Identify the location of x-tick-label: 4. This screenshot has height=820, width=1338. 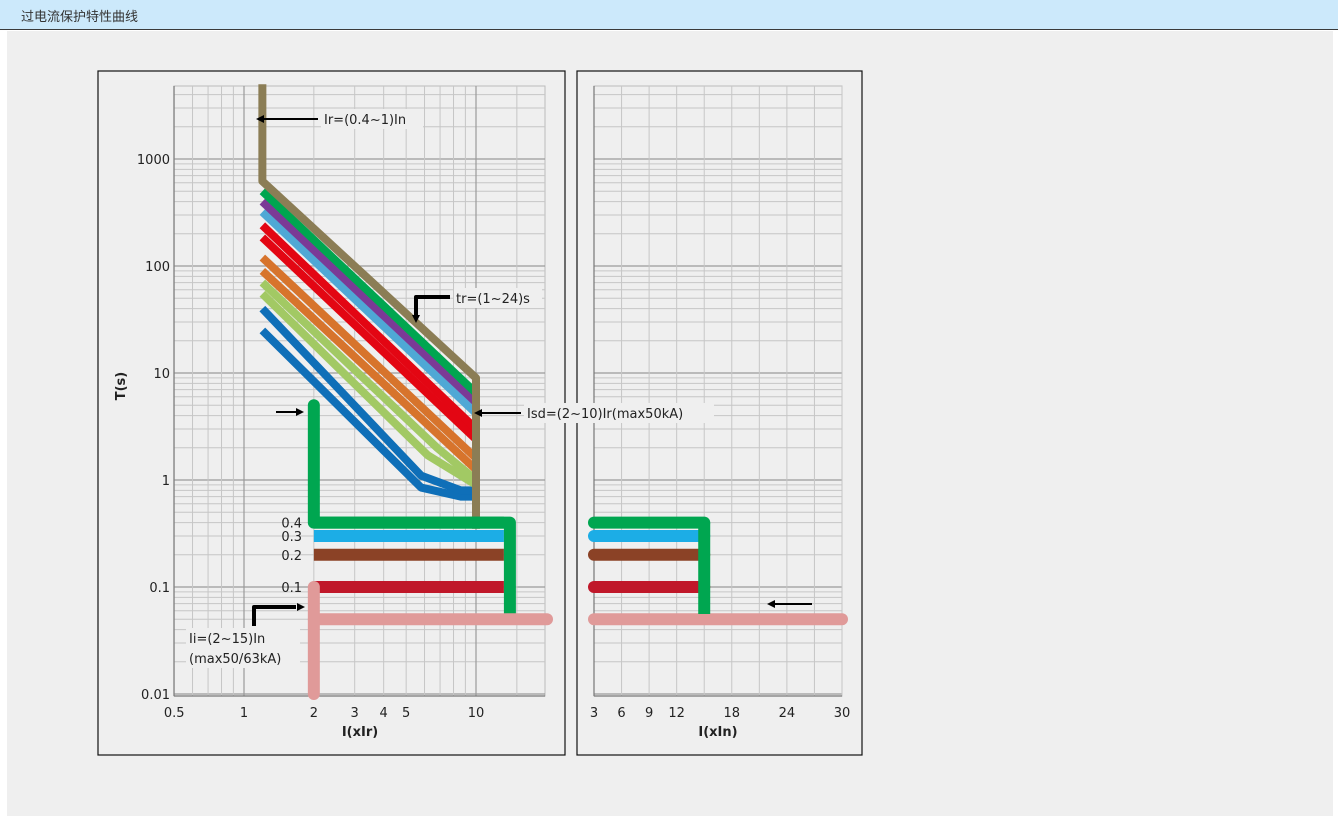
(384, 713).